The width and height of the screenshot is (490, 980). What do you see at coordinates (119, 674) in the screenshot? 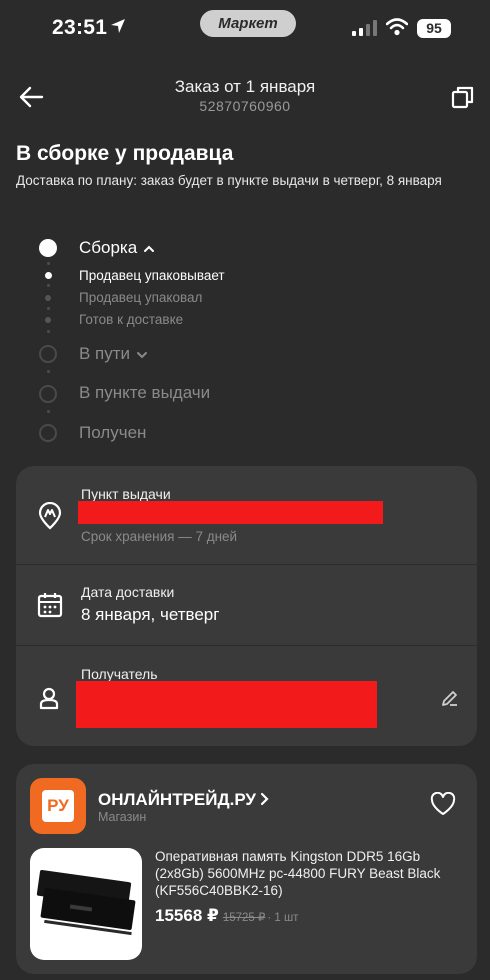
I see `recipient-label: Получатель` at bounding box center [119, 674].